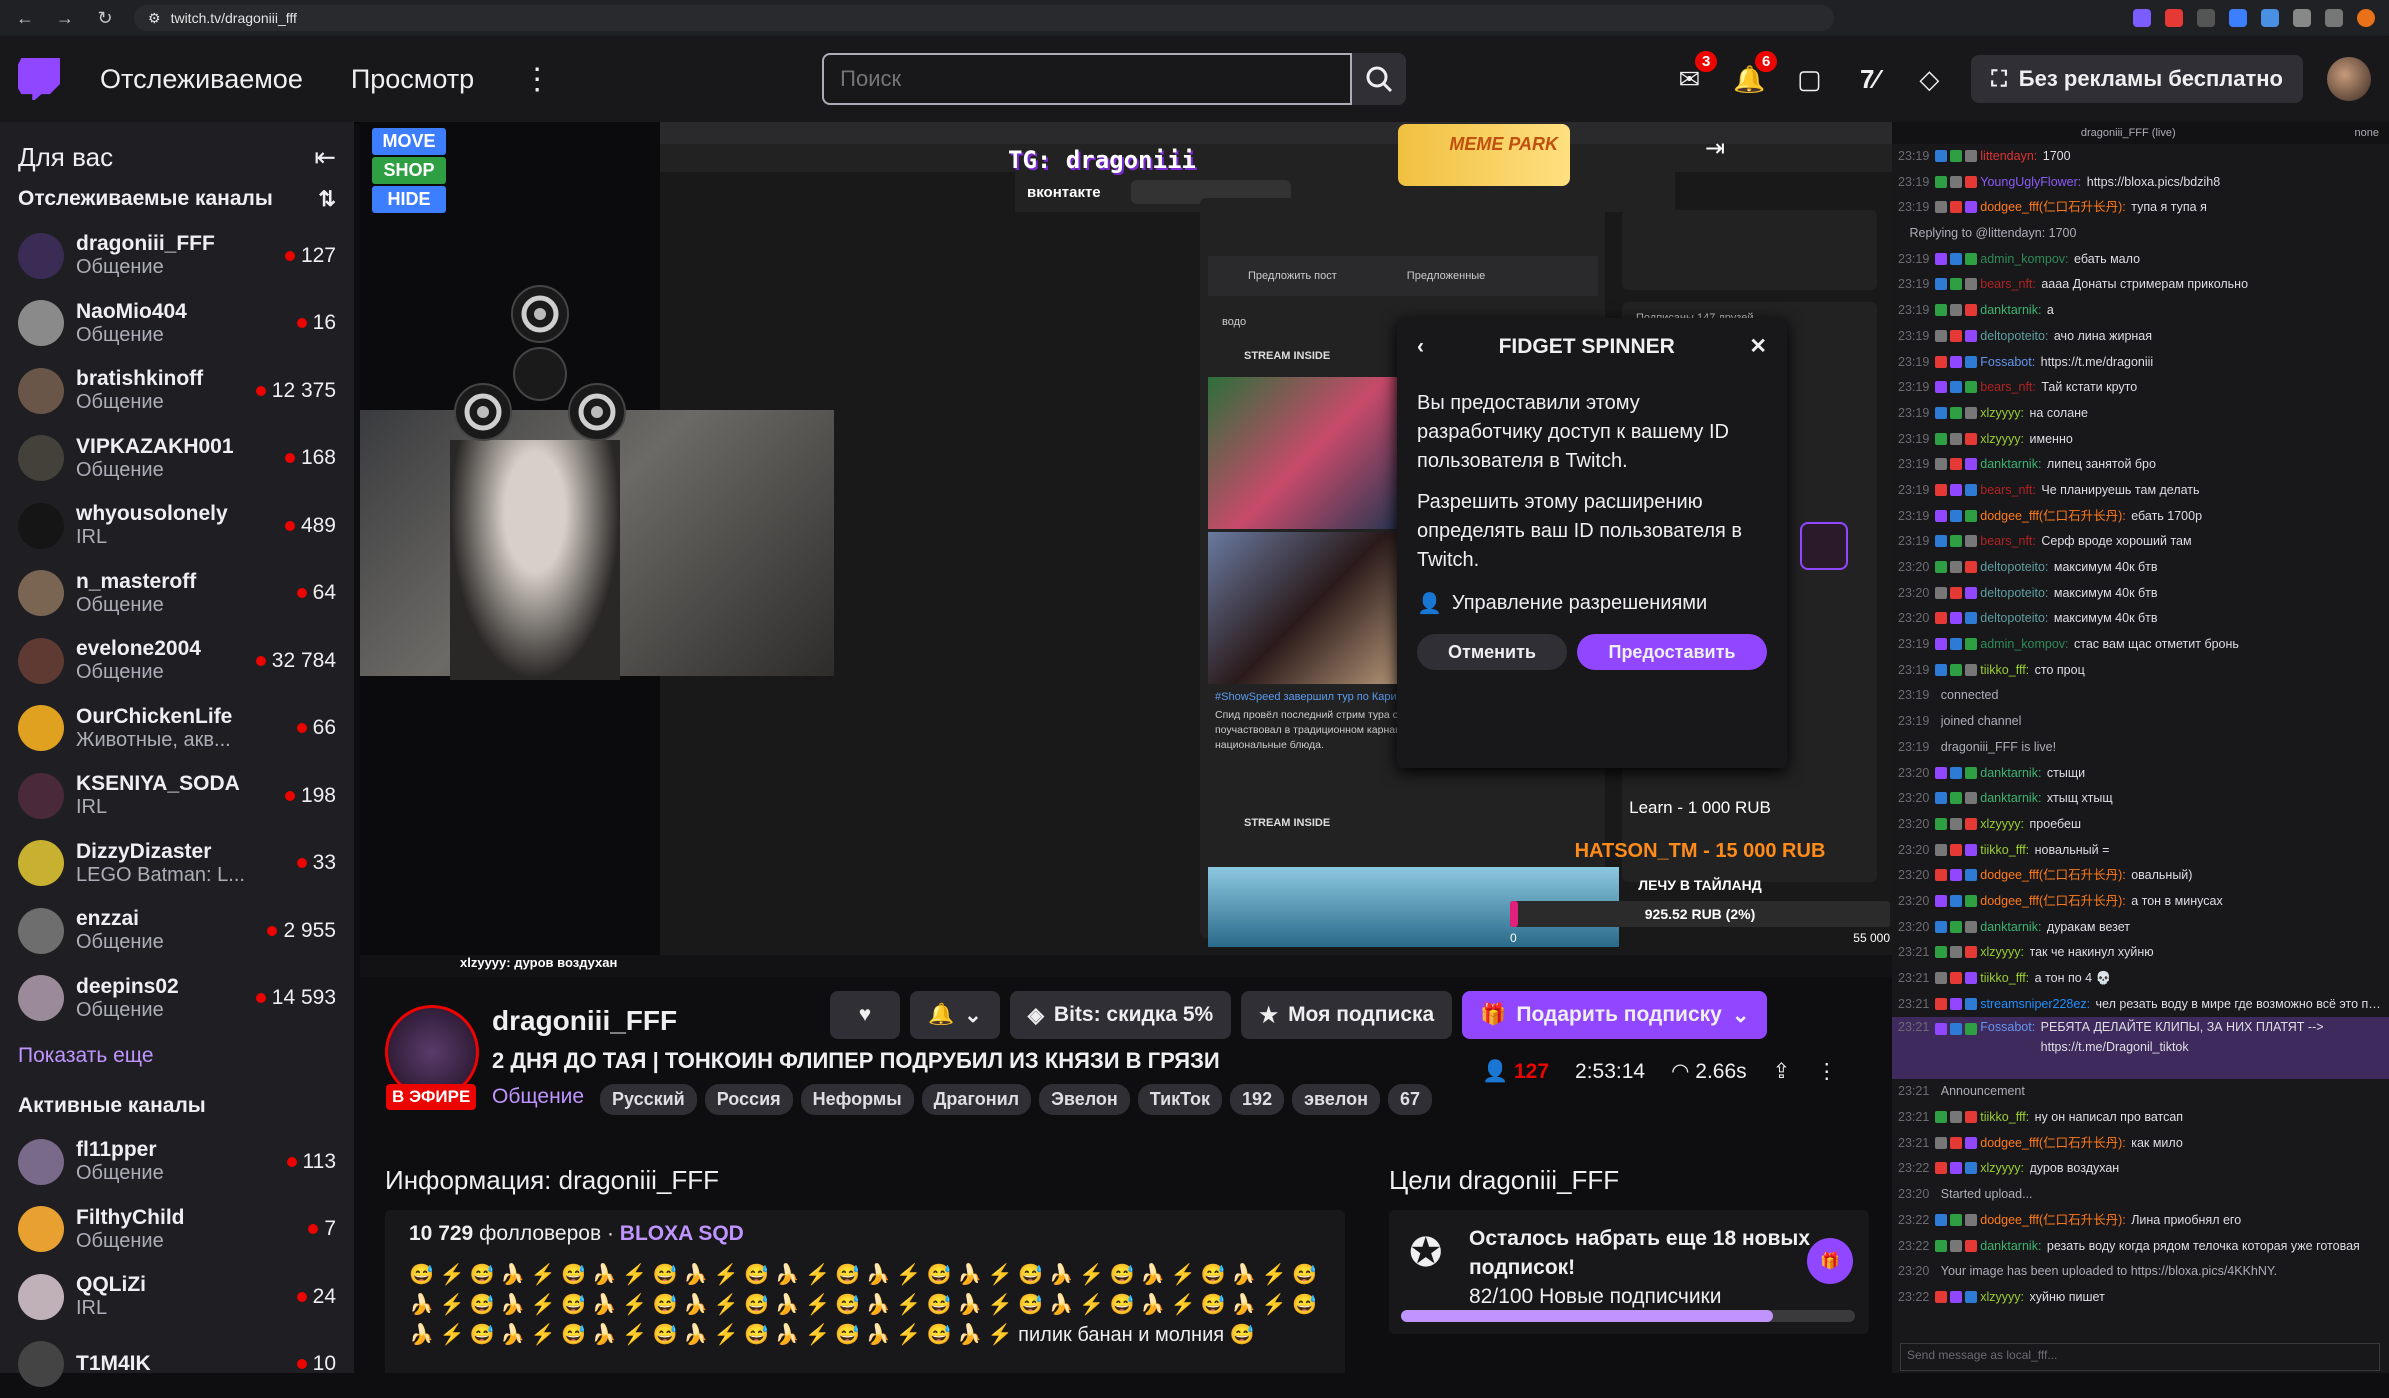  What do you see at coordinates (177, 661) in the screenshot?
I see `sidebar-channel: evelone2004 Общение 32 784` at bounding box center [177, 661].